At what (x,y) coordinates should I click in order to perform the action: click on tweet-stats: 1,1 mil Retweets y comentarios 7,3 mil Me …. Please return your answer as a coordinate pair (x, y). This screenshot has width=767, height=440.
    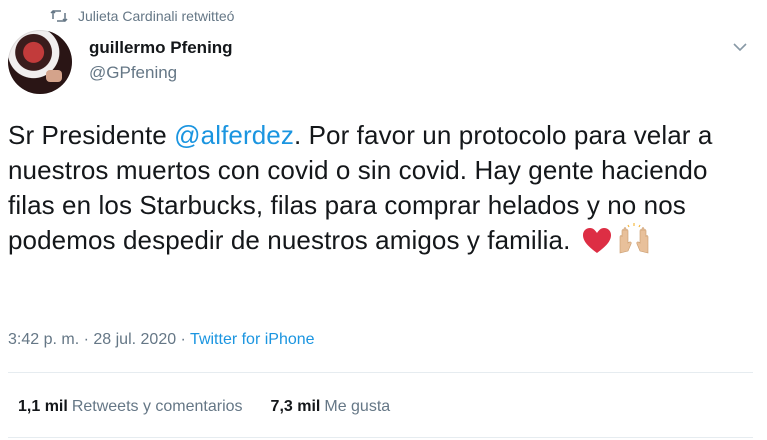
    Looking at the image, I should click on (204, 407).